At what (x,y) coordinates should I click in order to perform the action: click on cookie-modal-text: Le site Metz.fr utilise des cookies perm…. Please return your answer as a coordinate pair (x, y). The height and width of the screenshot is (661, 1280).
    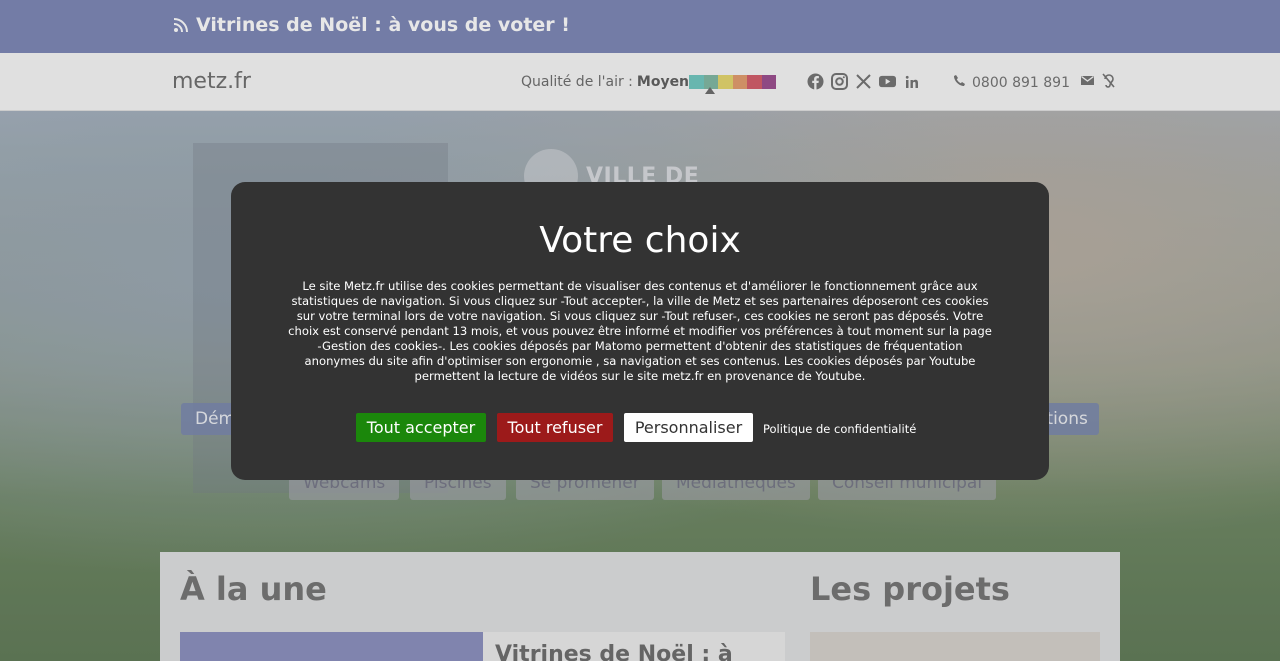
    Looking at the image, I should click on (640, 331).